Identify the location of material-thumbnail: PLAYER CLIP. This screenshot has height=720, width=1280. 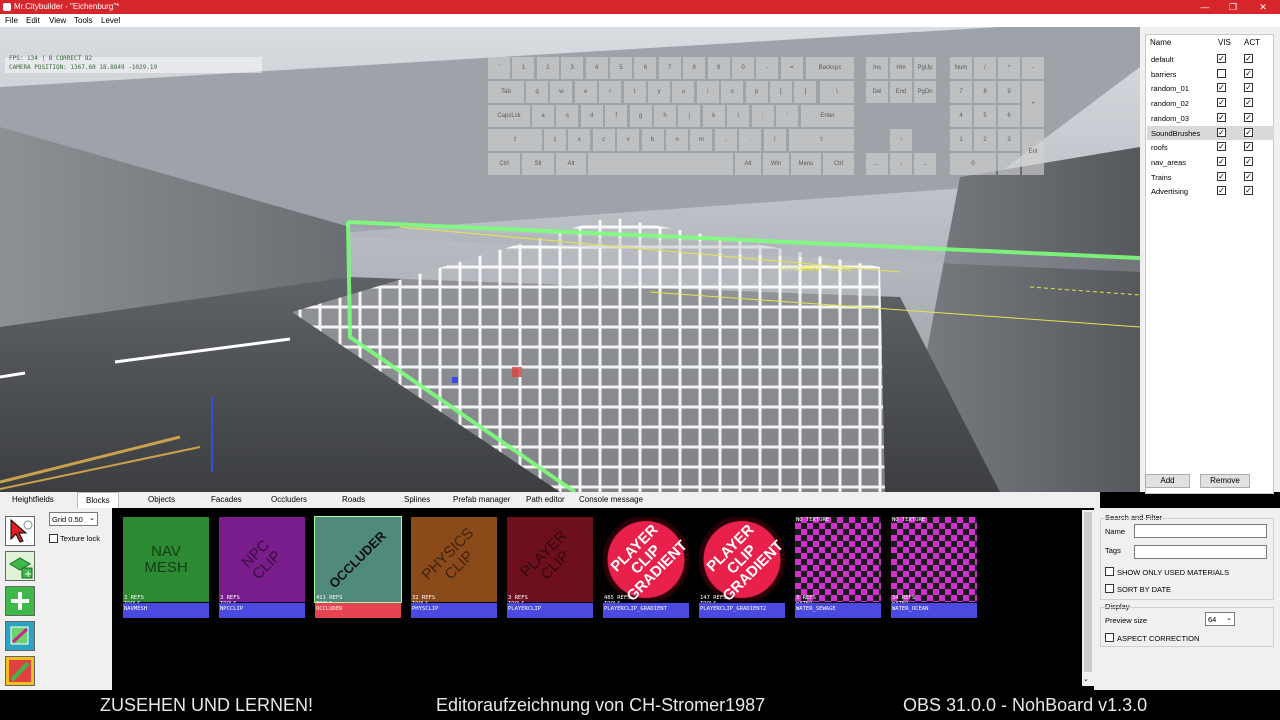
(550, 559).